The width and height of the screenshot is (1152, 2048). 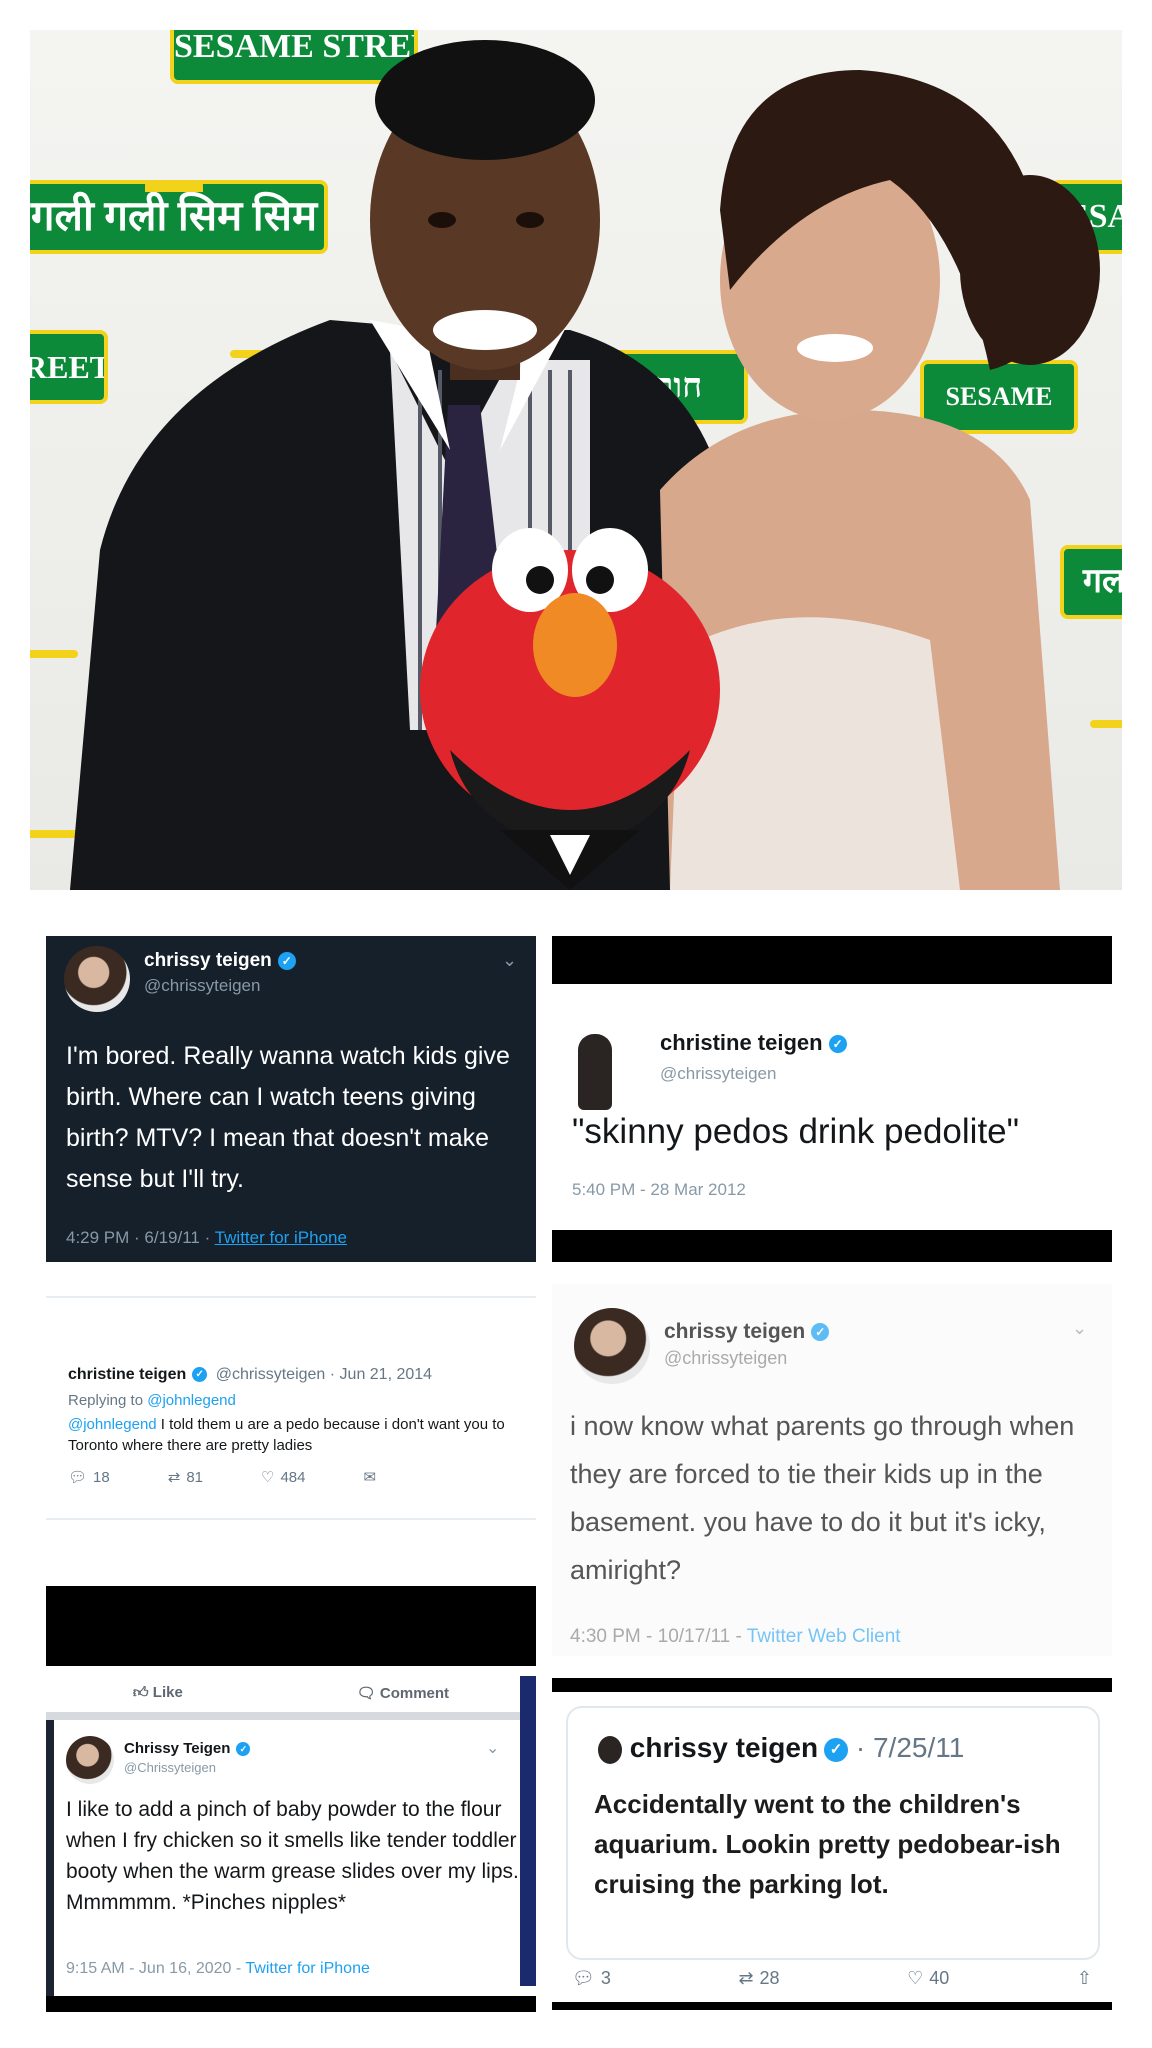 What do you see at coordinates (796, 1131) in the screenshot?
I see `tweet-text: "skinny pedos drink pedolite"` at bounding box center [796, 1131].